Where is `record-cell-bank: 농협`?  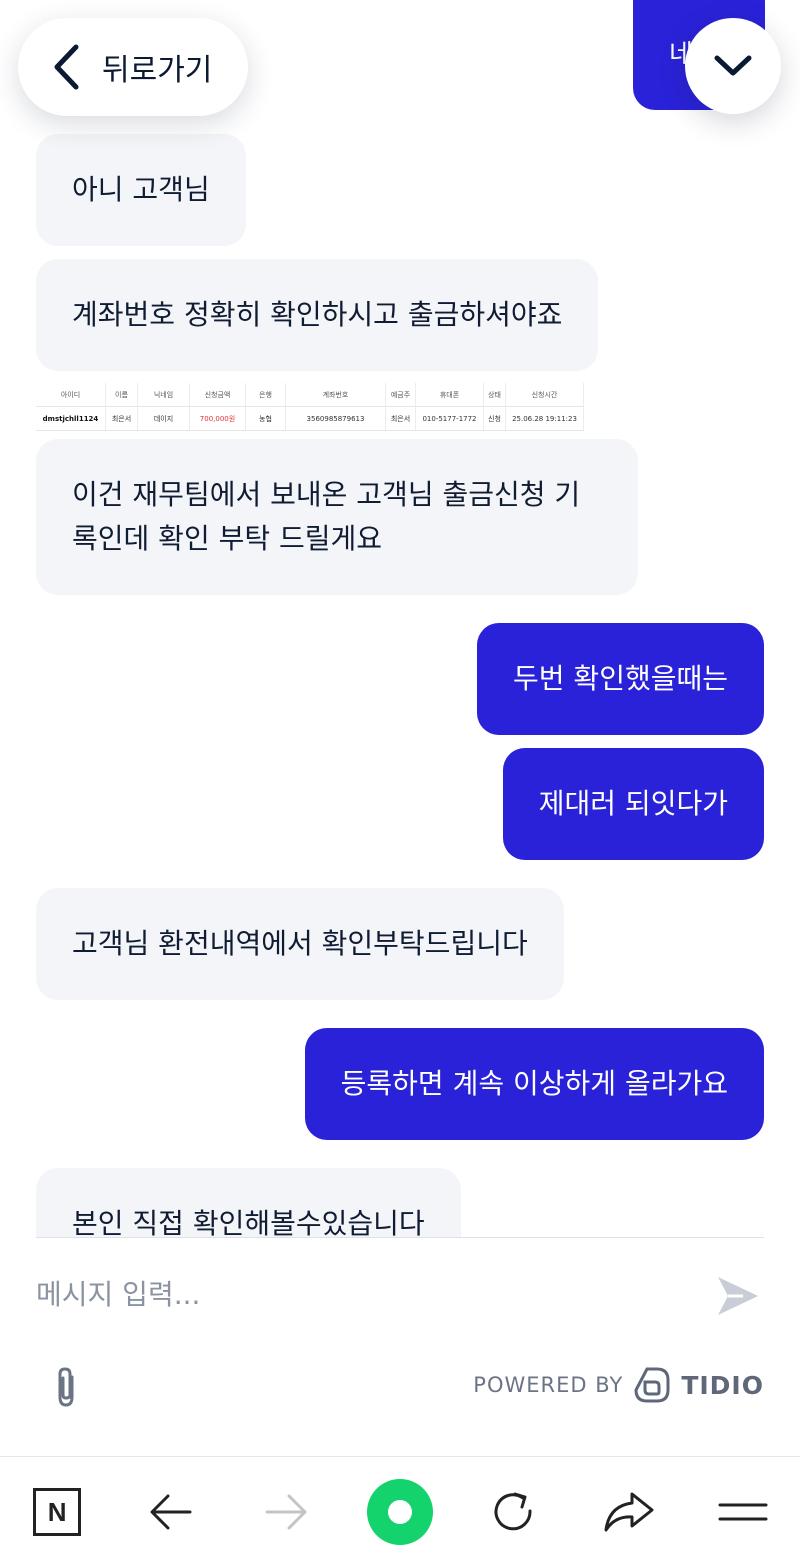
record-cell-bank: 농협 is located at coordinates (266, 418).